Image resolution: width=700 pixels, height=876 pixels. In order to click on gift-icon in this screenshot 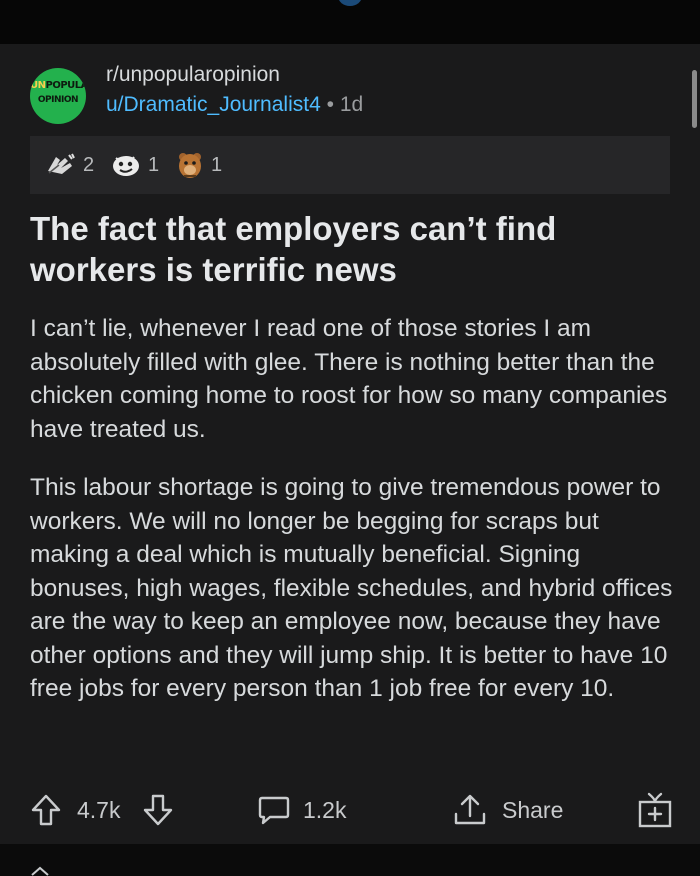, I will do `click(655, 810)`.